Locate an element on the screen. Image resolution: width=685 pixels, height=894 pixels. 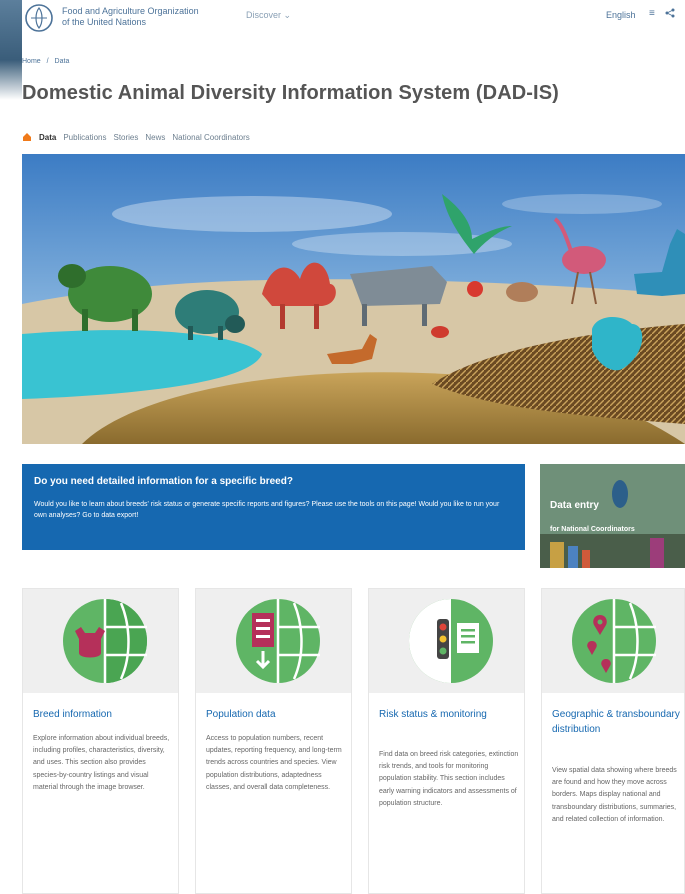
subnav-item-stories: Stories is located at coordinates (125, 137).